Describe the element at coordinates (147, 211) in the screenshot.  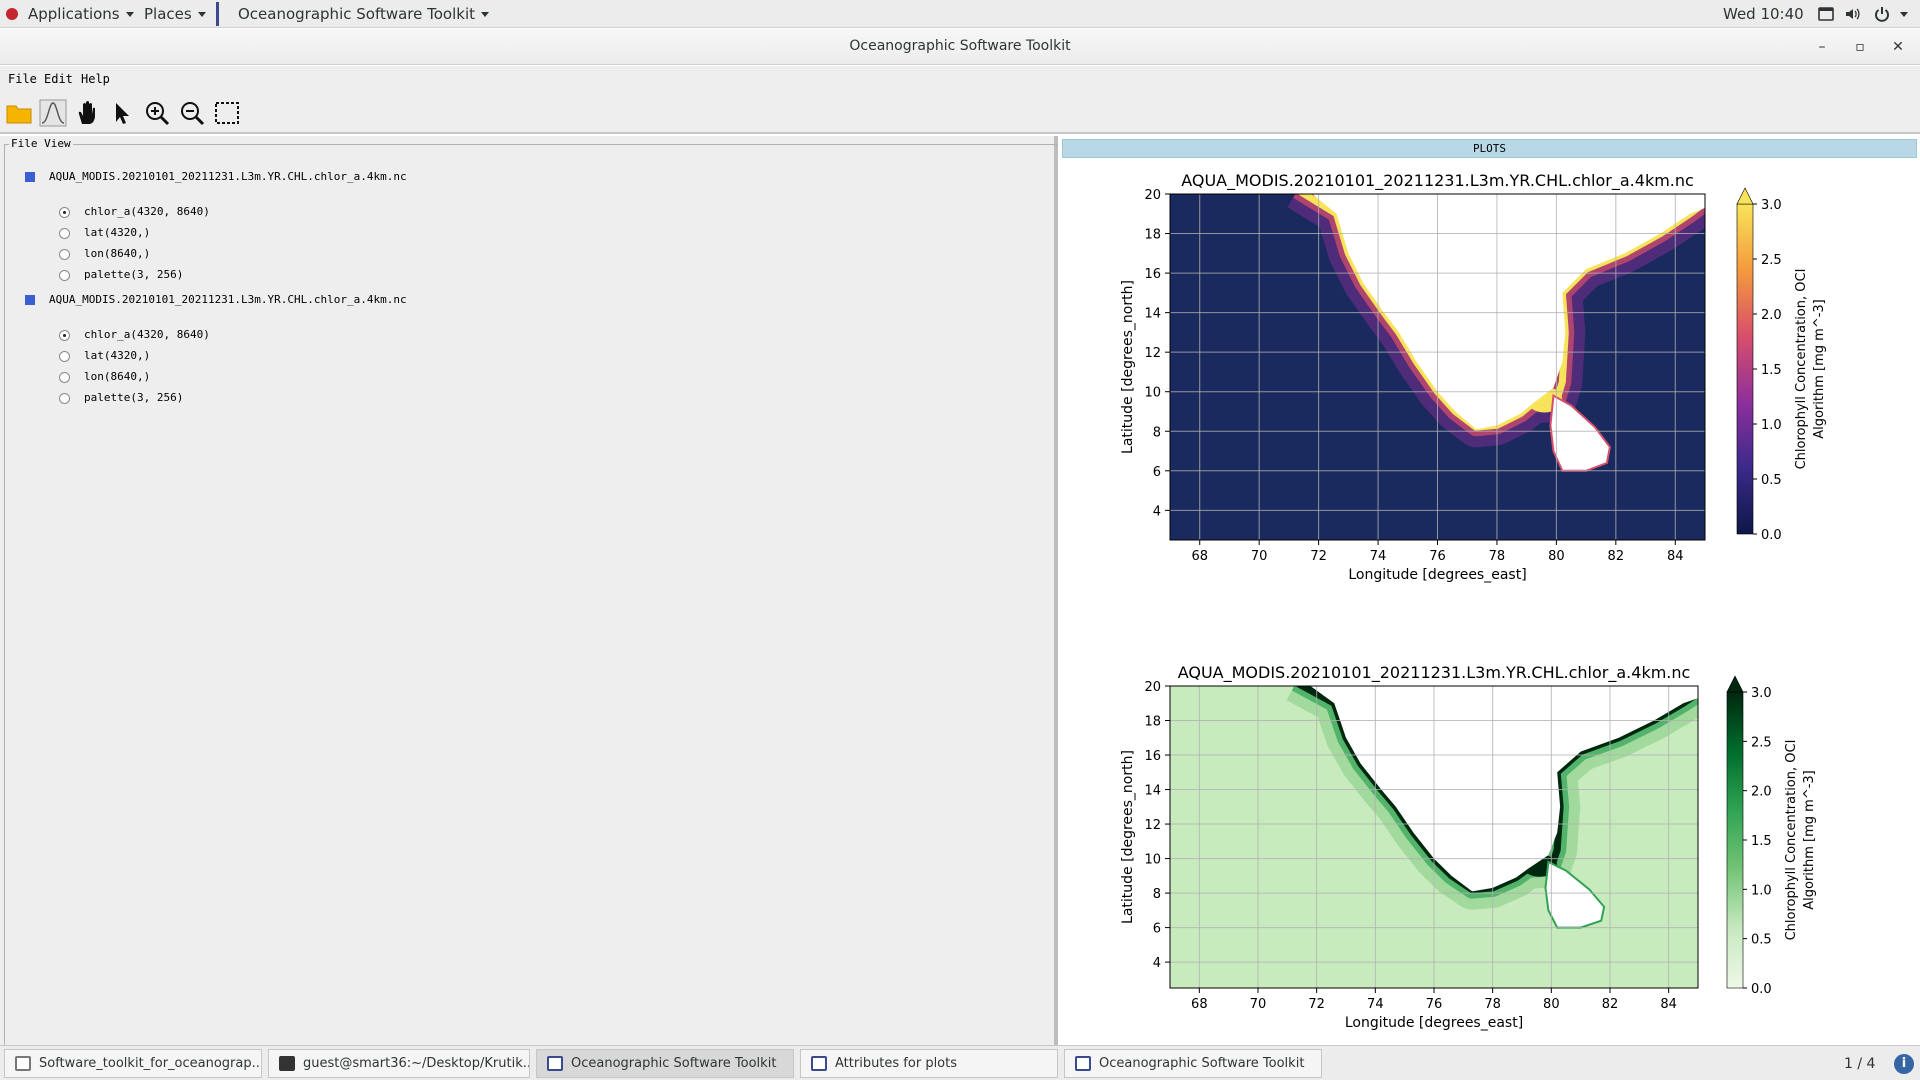
I see `variable-label: chlor_a(4320, 8640)` at that location.